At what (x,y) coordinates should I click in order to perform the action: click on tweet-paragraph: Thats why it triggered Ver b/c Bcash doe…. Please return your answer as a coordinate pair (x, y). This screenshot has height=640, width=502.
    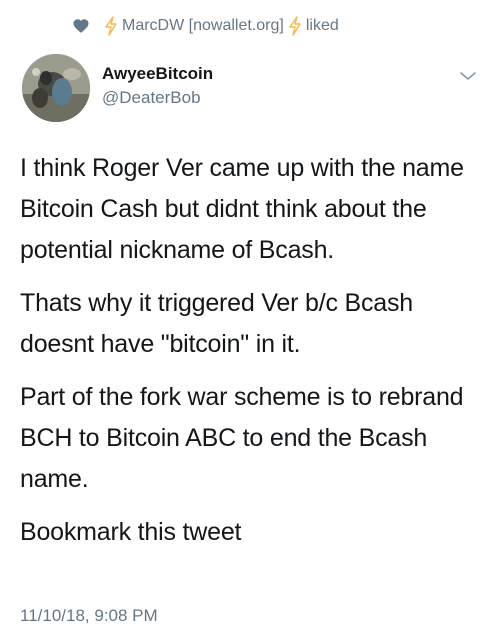
    Looking at the image, I should click on (216, 323).